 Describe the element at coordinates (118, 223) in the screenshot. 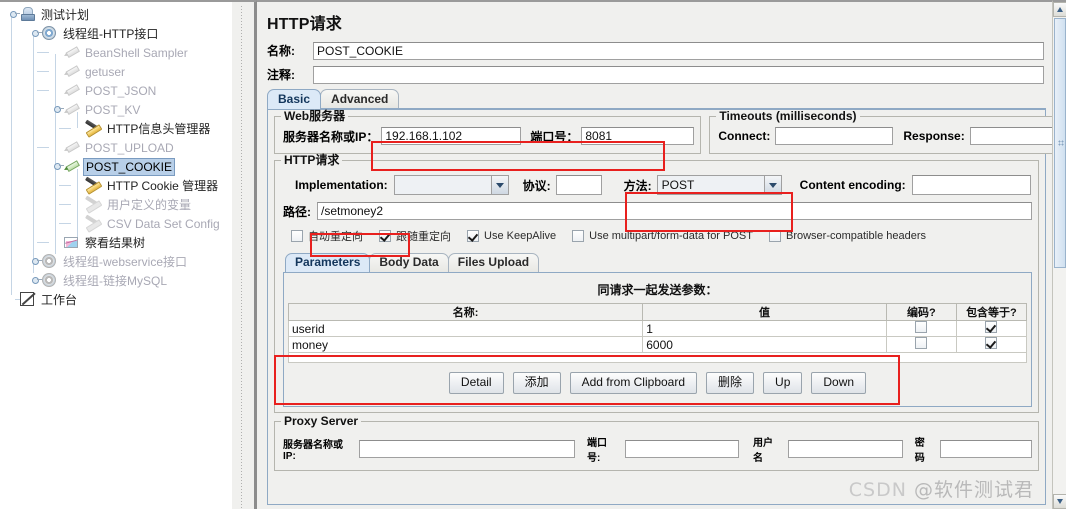

I see `tree-node-csv-data-set-config: CSV Data Set Config` at that location.